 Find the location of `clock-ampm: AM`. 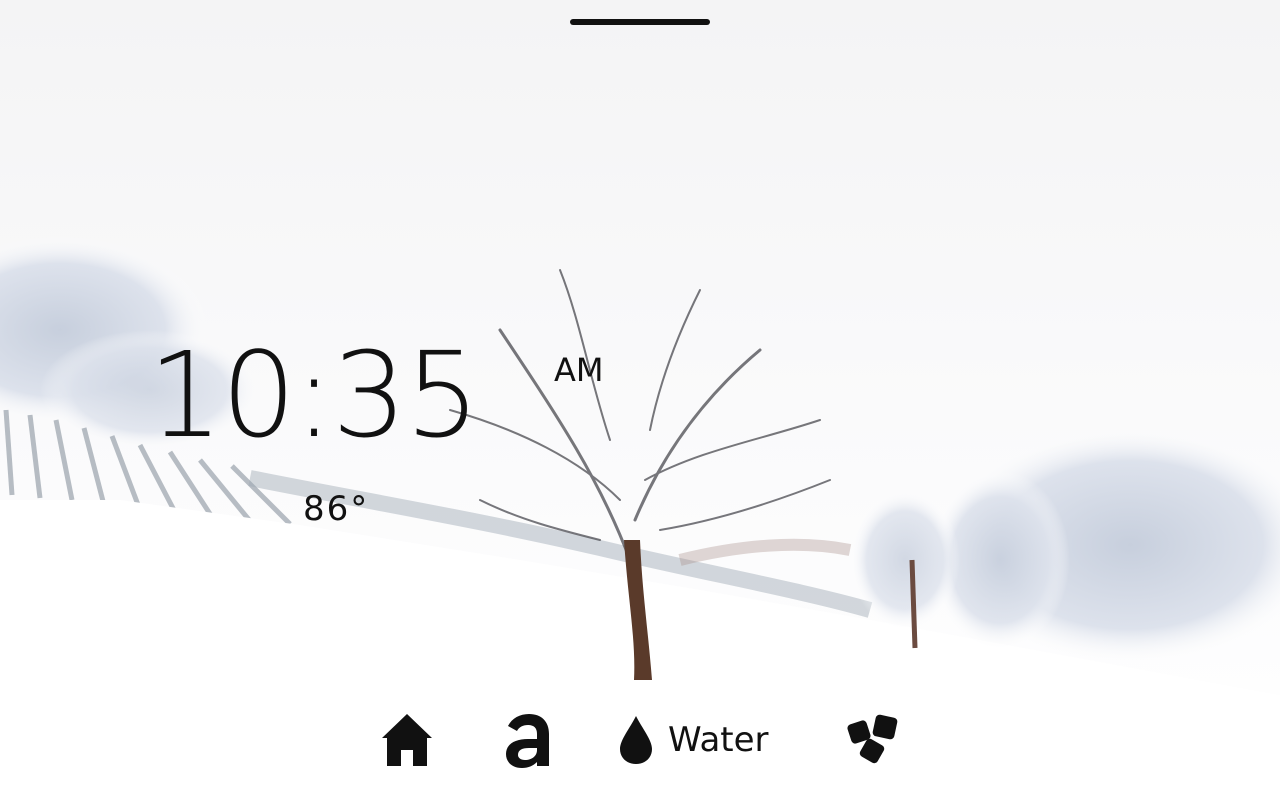

clock-ampm: AM is located at coordinates (579, 370).